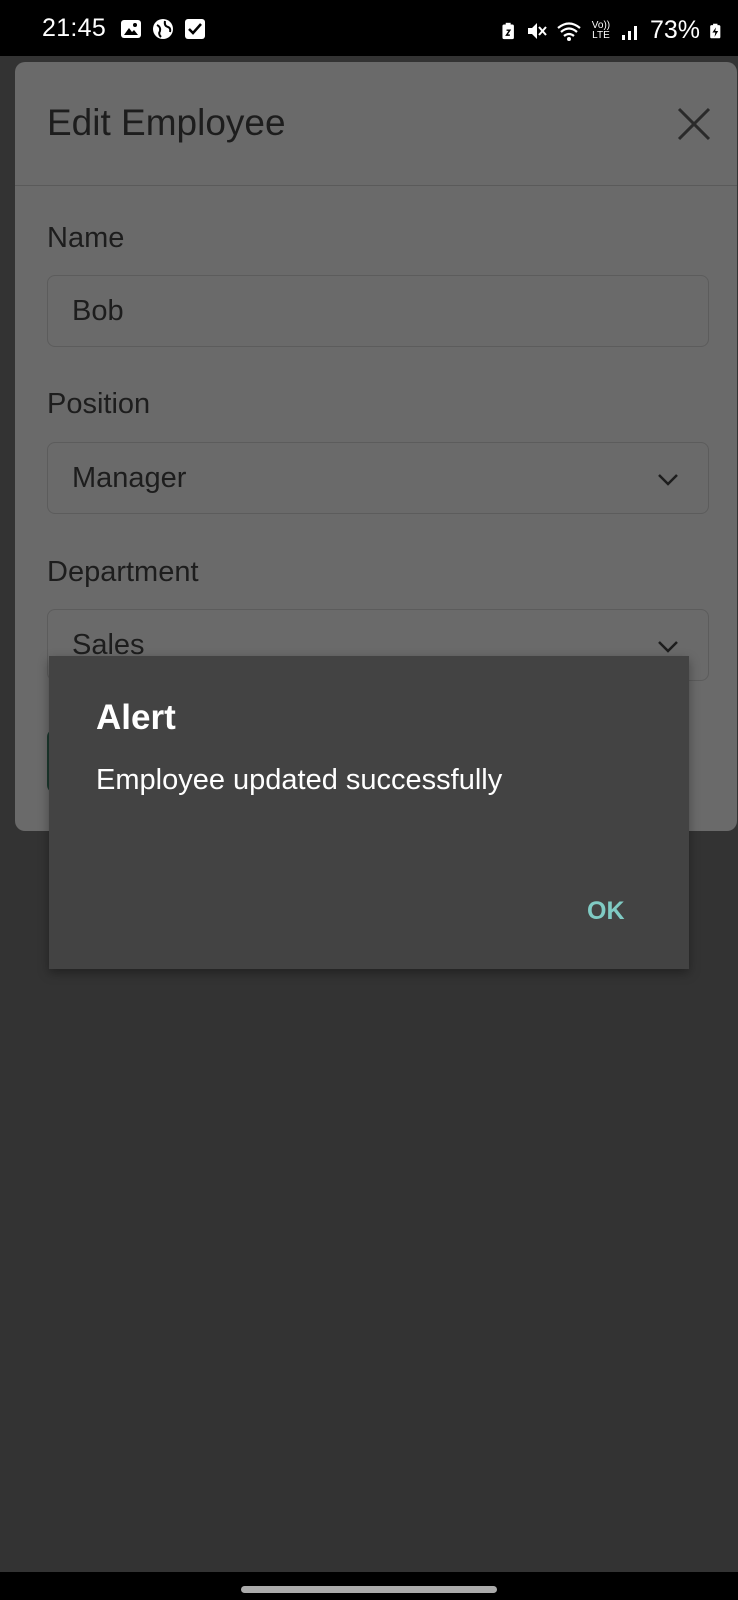  I want to click on status-bar: 21:45 Vo)) LTE 73%, so click(369, 28).